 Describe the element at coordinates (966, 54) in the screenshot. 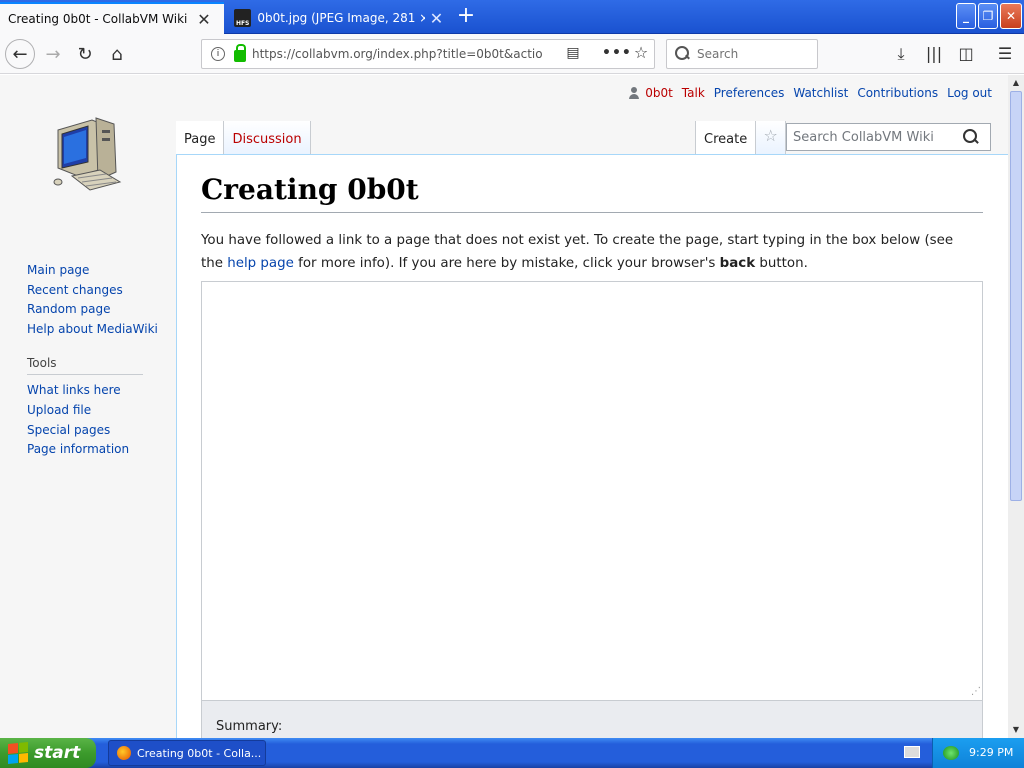

I see `sidebar-icon: ◫` at that location.